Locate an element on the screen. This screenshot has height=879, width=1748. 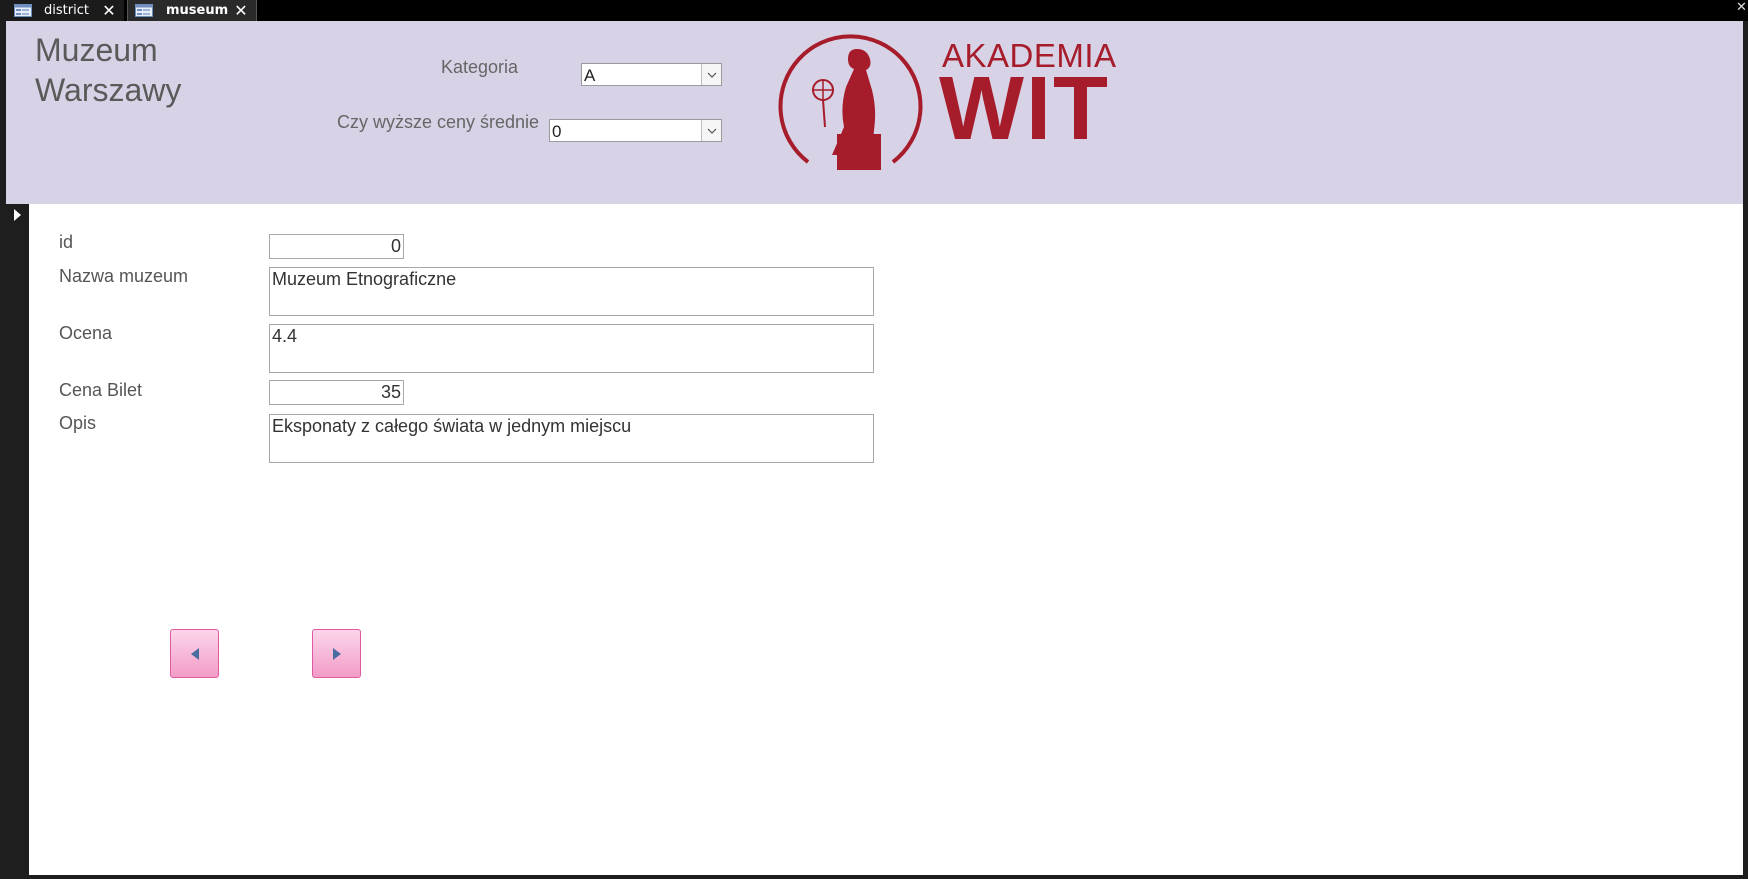
id-label: id is located at coordinates (66, 242).